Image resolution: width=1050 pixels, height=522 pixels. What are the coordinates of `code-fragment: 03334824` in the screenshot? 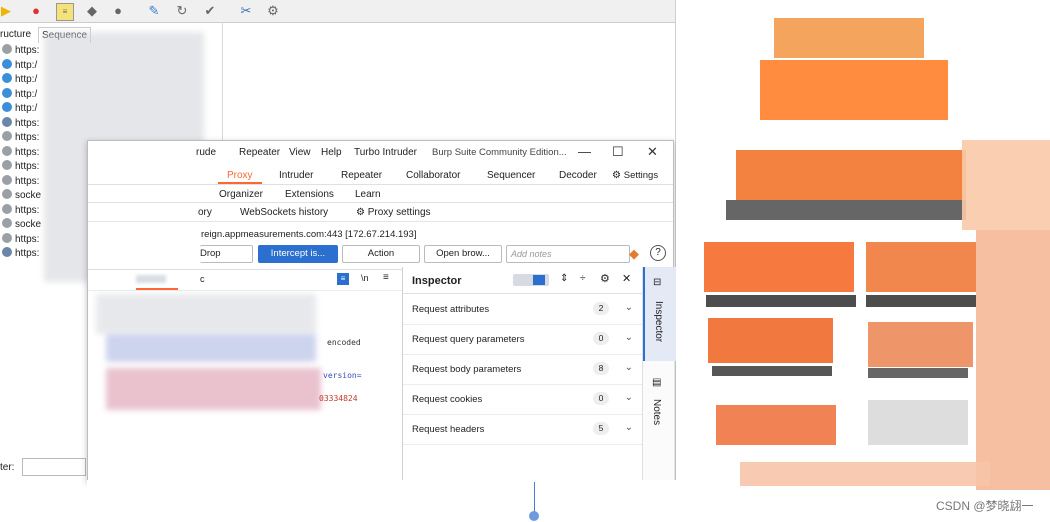 It's located at (338, 398).